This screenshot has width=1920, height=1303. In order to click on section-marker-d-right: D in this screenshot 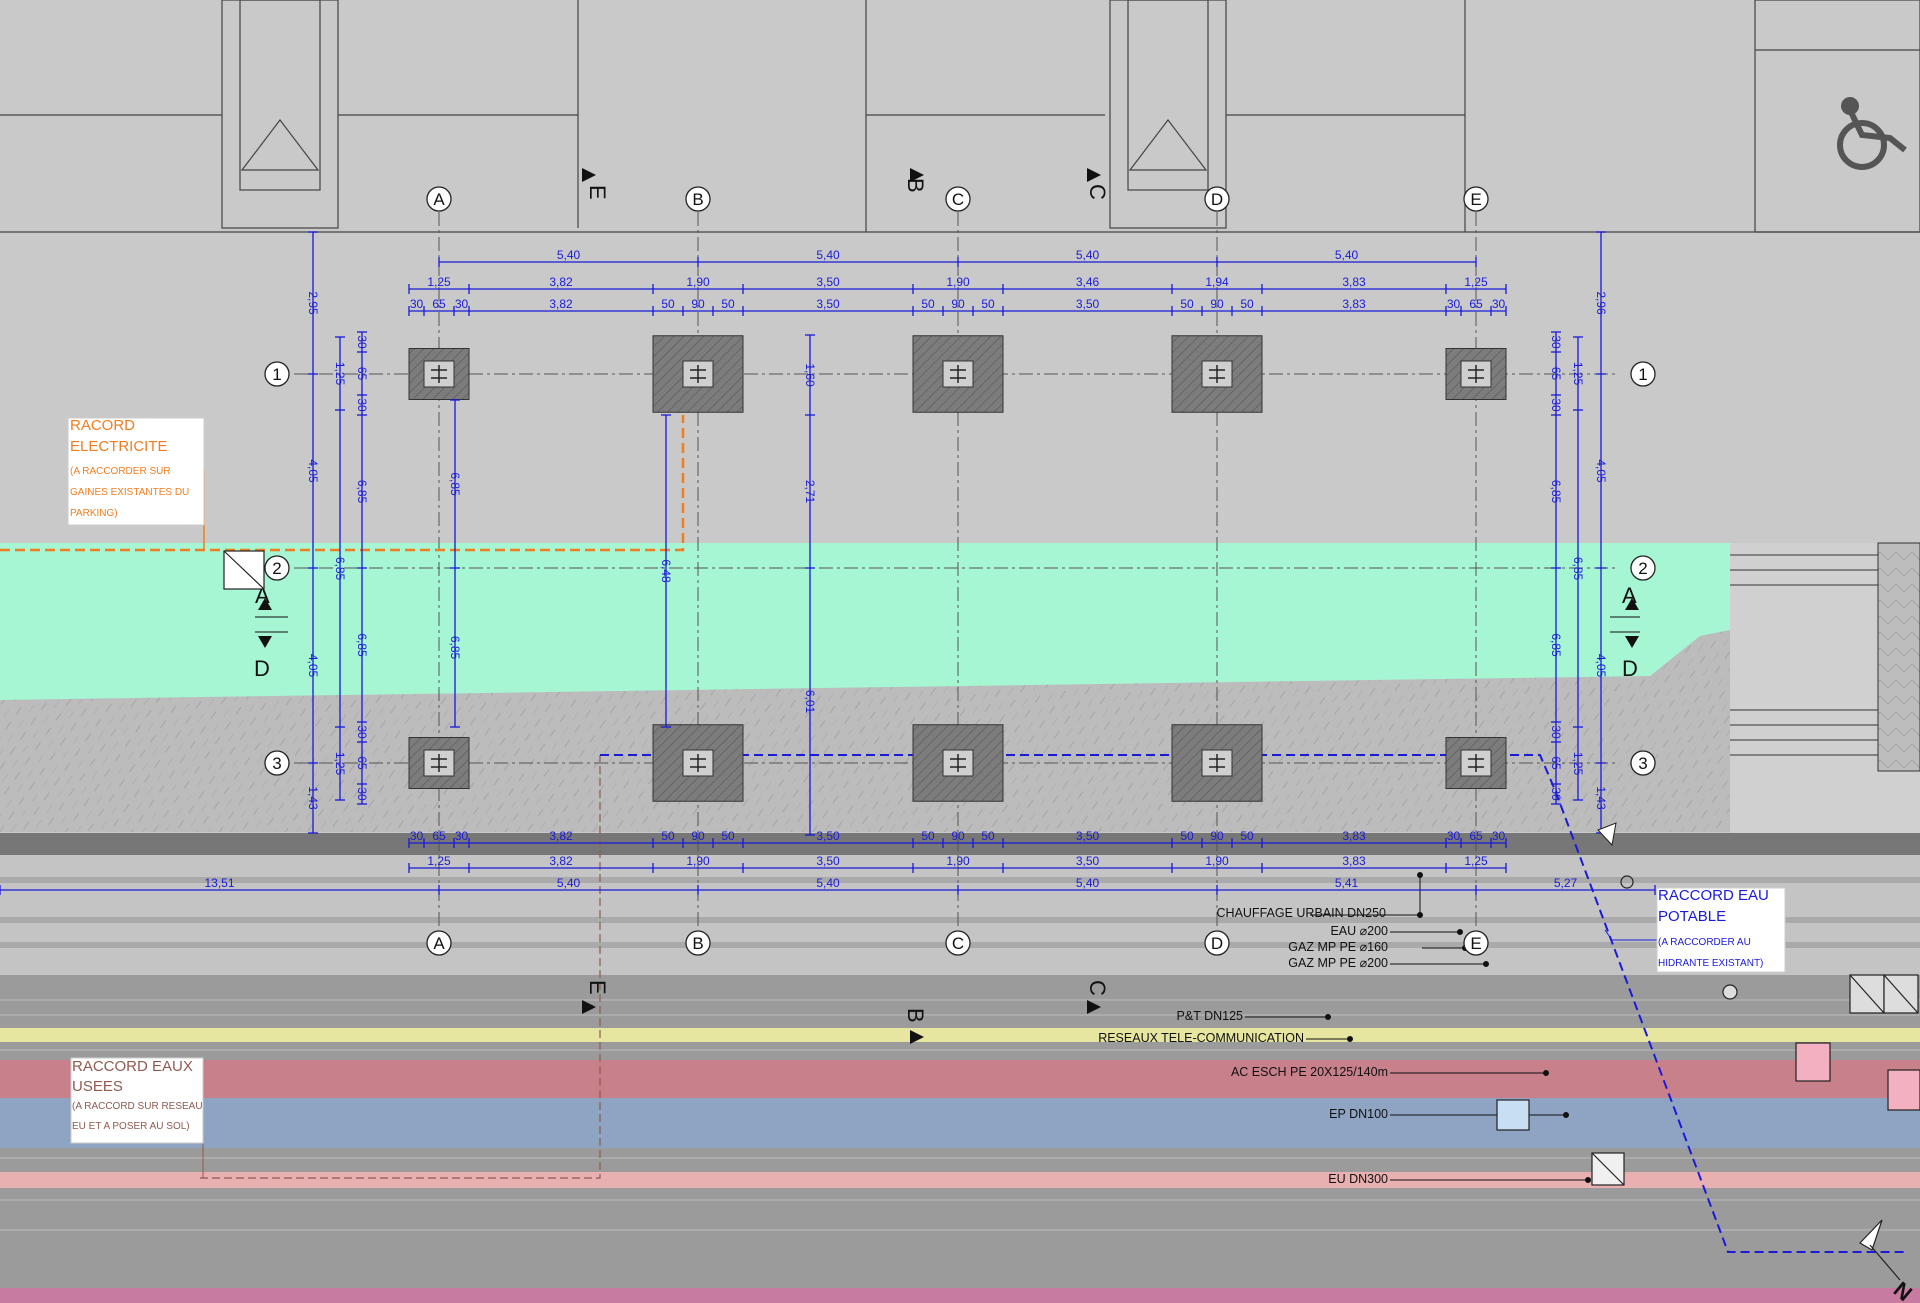, I will do `click(1630, 668)`.